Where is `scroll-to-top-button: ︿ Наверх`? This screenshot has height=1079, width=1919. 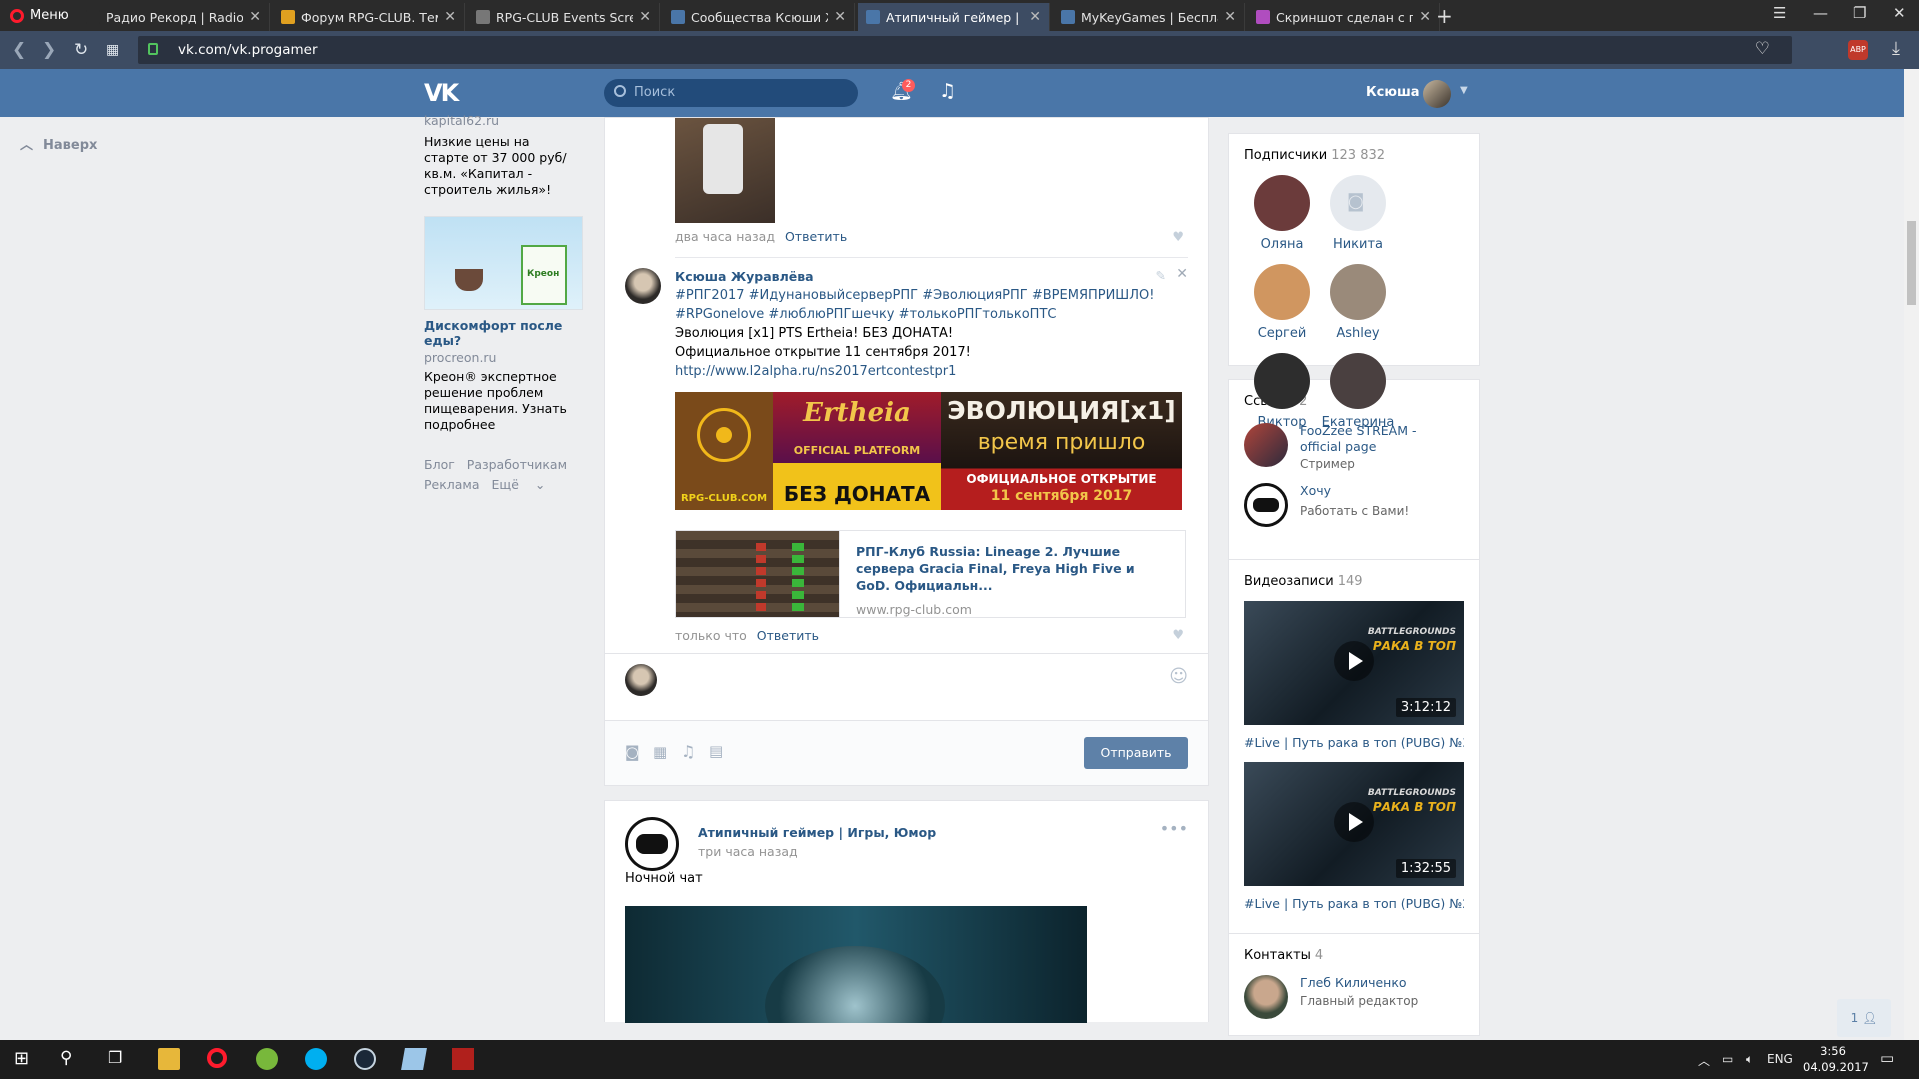
scroll-to-top-button: ︿ Наверх is located at coordinates (58, 143).